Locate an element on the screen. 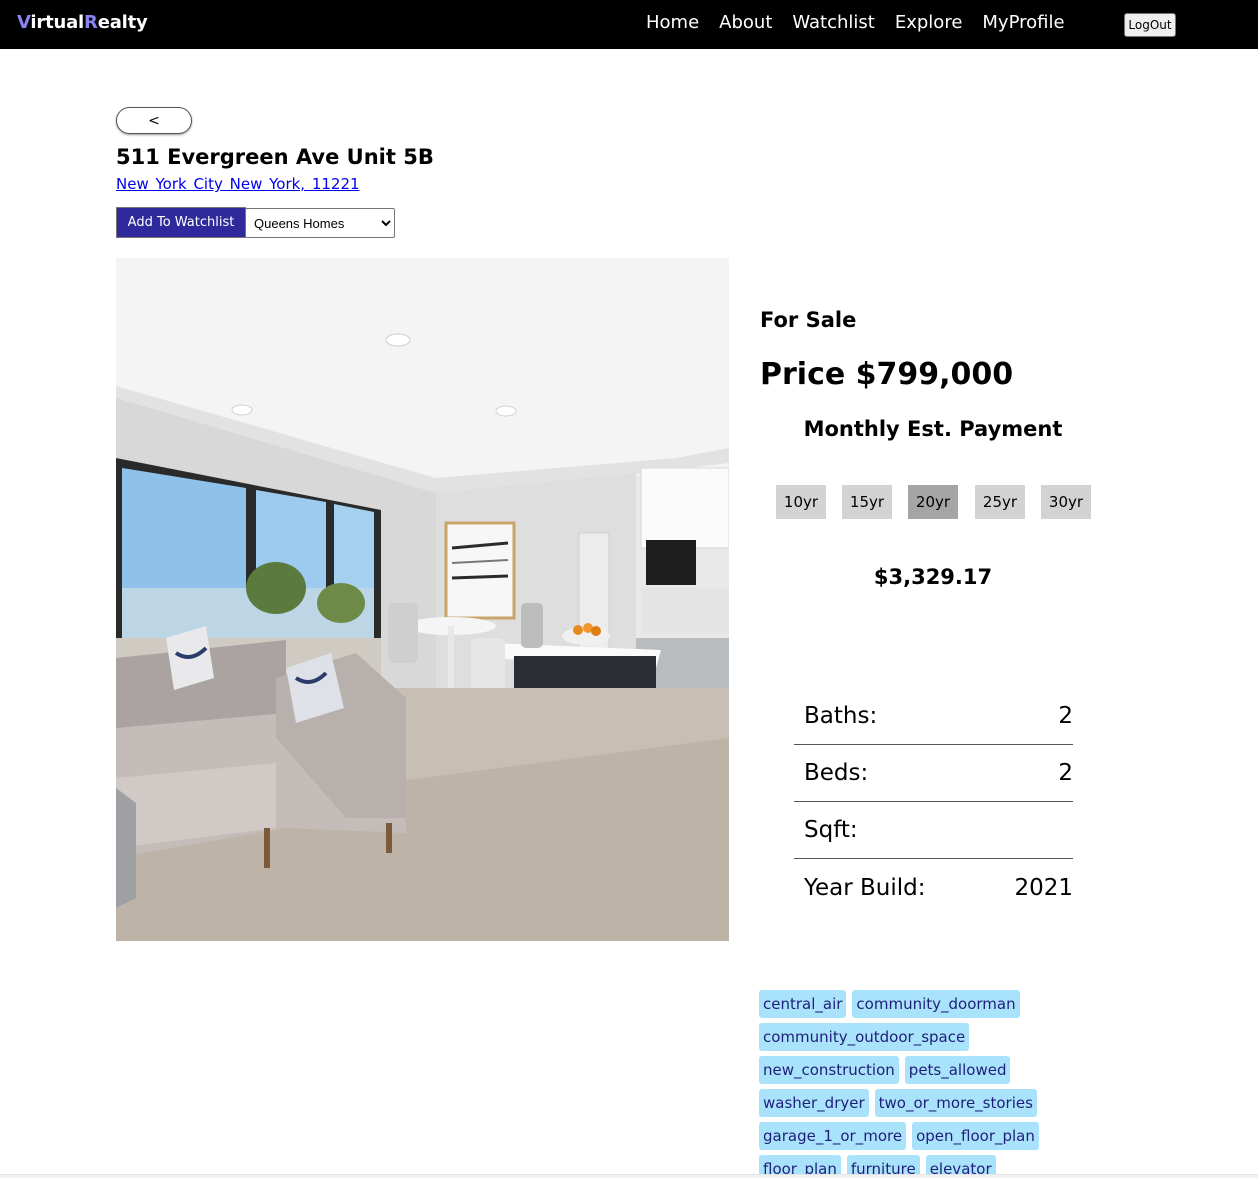  tag-pets-allowed: pets_allowed is located at coordinates (957, 1070).